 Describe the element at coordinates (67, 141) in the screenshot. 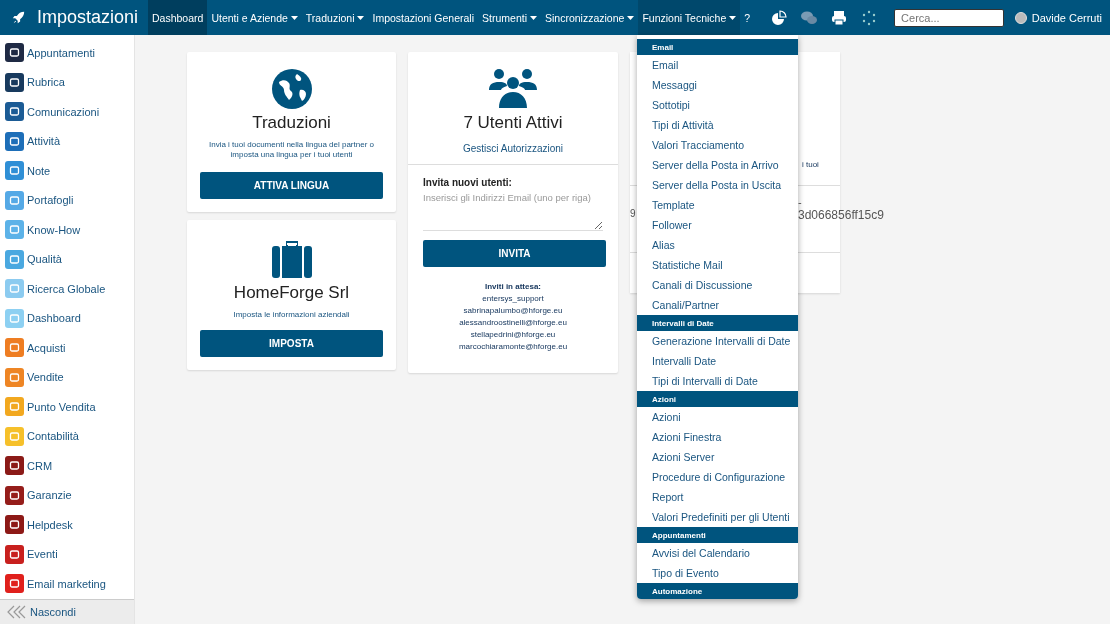

I see `sidebar-item: Attività` at that location.